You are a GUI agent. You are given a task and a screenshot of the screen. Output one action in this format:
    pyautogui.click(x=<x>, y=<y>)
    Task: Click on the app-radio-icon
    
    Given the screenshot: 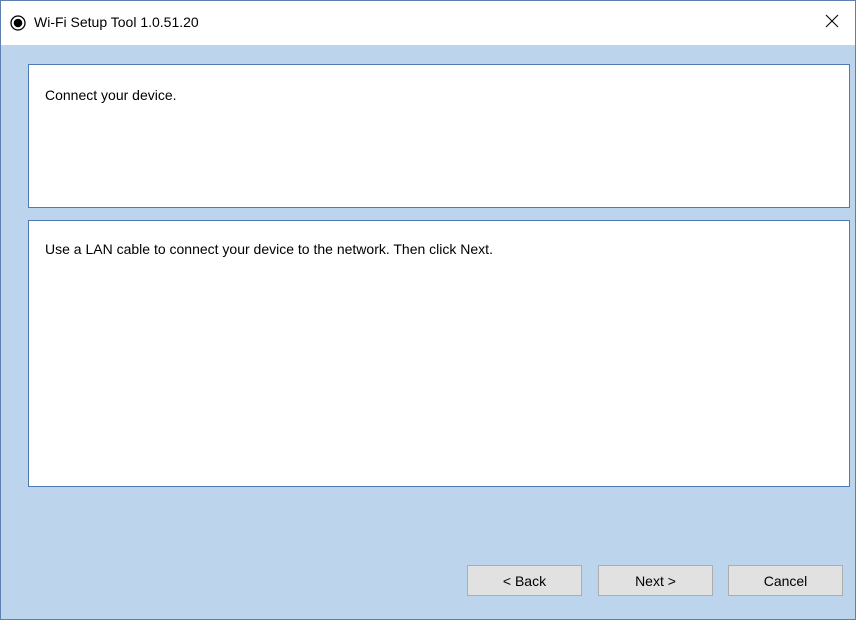 What is the action you would take?
    pyautogui.click(x=18, y=23)
    